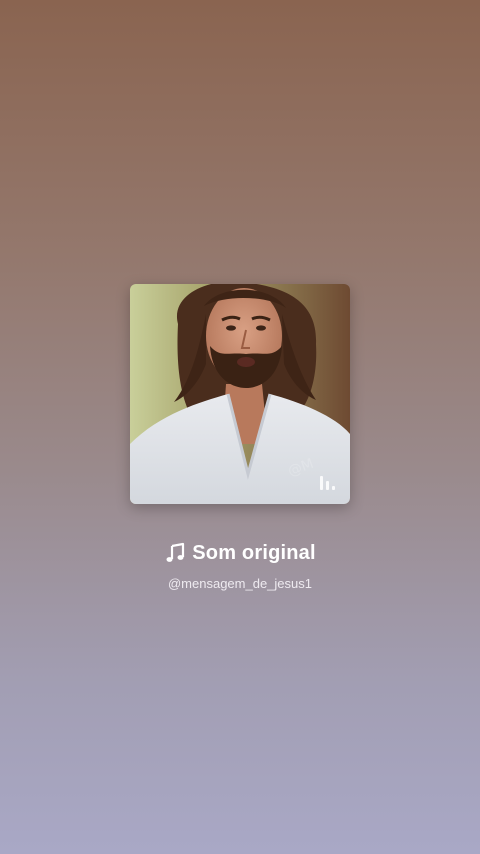 The height and width of the screenshot is (854, 480). Describe the element at coordinates (254, 552) in the screenshot. I see `audio-title: Som original` at that location.